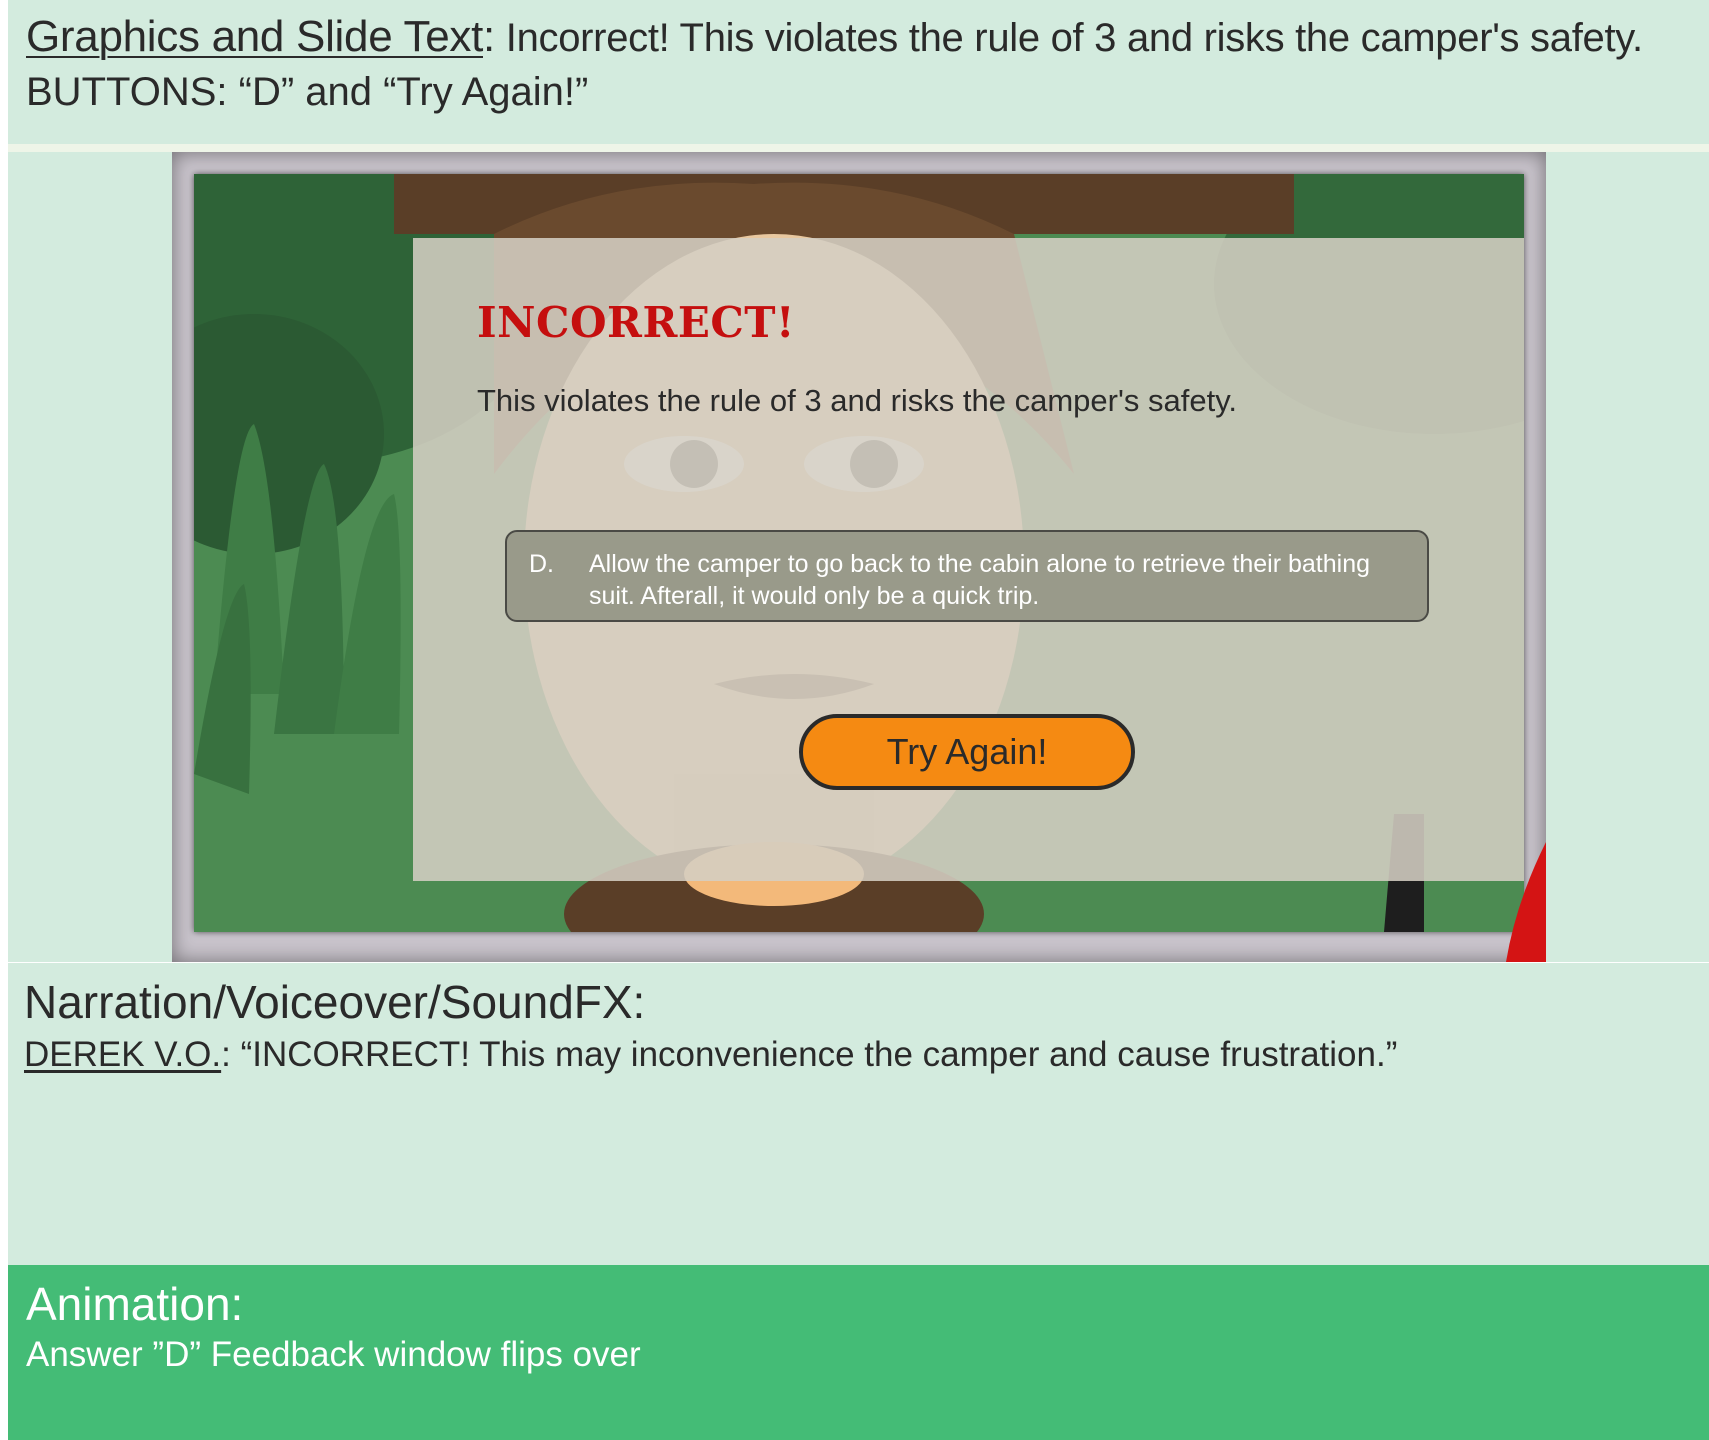 Image resolution: width=1709 pixels, height=1440 pixels. I want to click on divider, so click(858, 148).